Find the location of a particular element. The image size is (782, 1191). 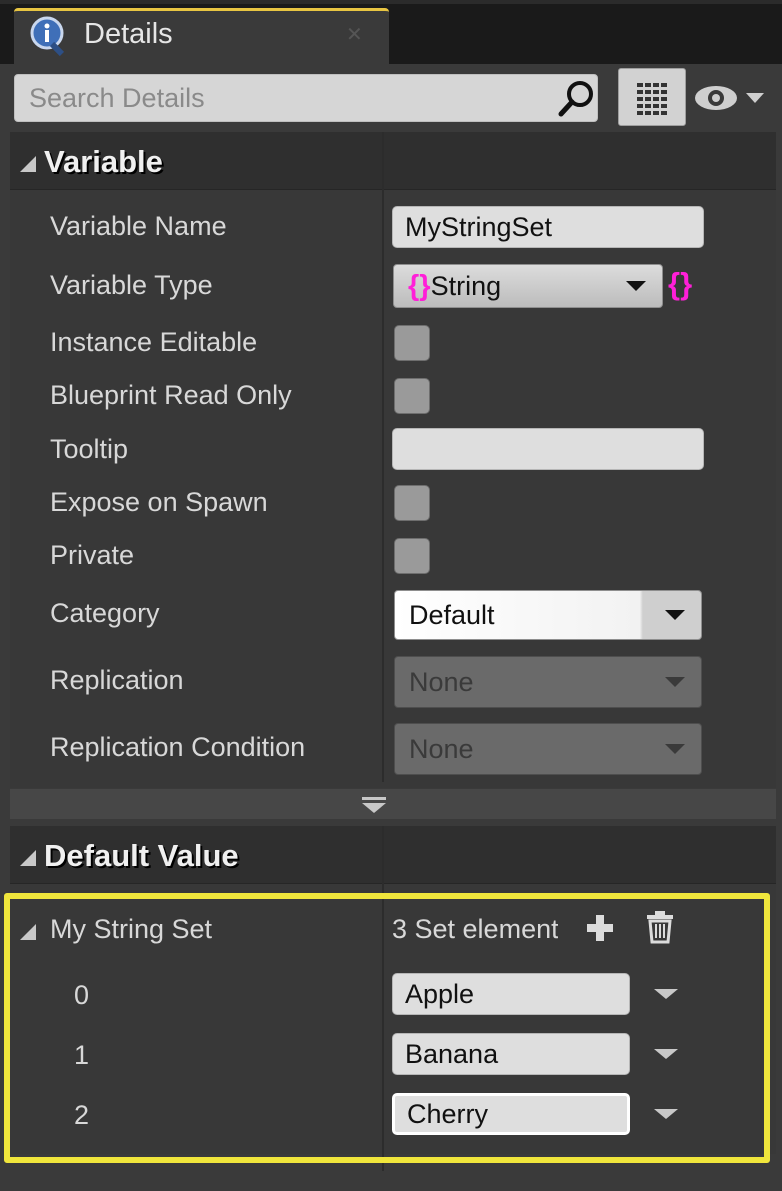

grid-icon is located at coordinates (652, 99).